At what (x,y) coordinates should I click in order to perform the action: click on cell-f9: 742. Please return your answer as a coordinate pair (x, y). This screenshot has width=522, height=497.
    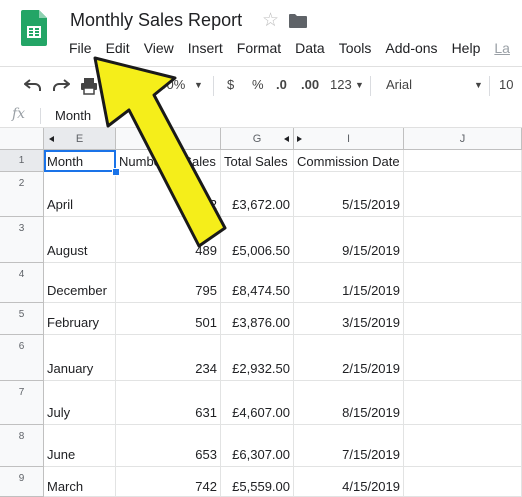
    Looking at the image, I should click on (168, 482).